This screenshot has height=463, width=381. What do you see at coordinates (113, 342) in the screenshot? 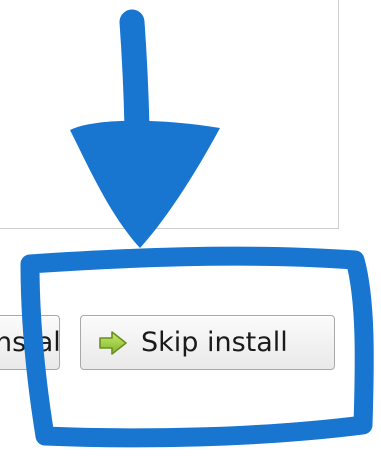
I see `green-arrow-right-icon` at bounding box center [113, 342].